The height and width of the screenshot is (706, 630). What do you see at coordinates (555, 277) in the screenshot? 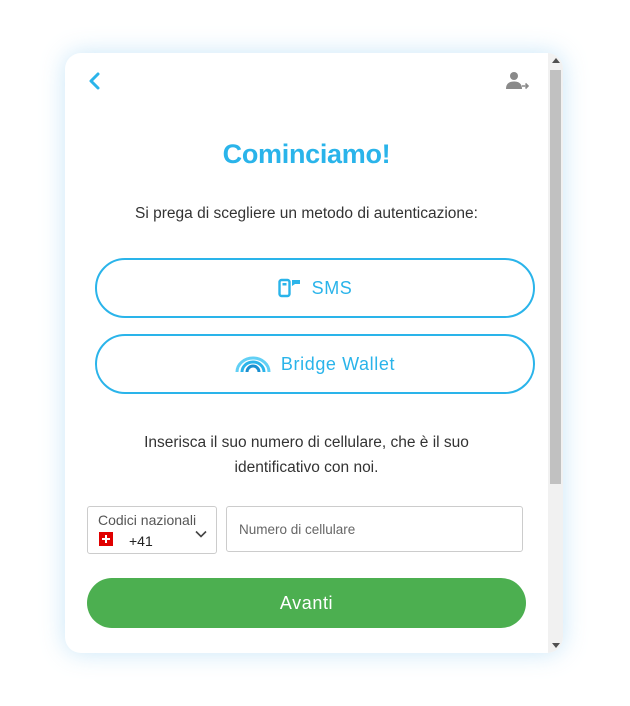
I see `scrollbar-thumb` at bounding box center [555, 277].